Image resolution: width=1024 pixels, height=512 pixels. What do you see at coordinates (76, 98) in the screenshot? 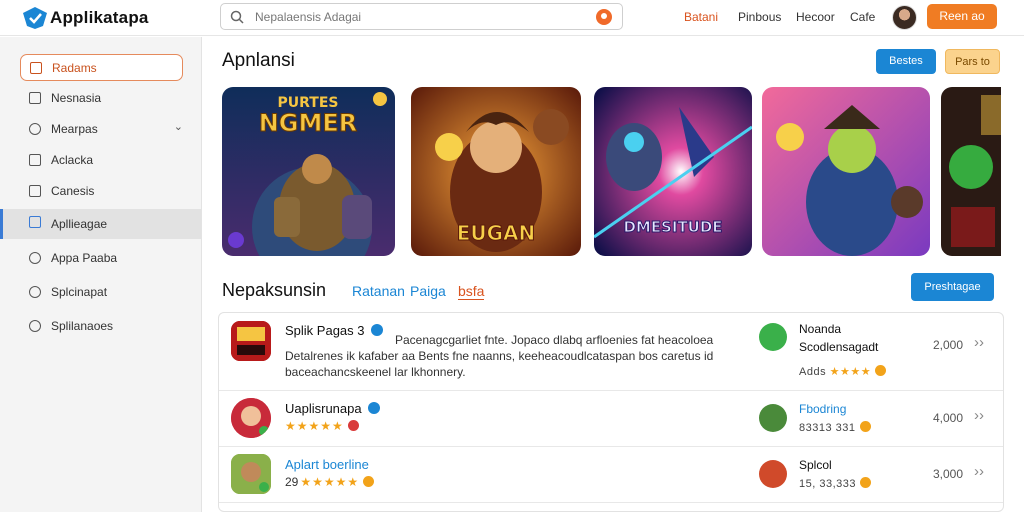
I see `sidebar-item-label: Nesnasia` at bounding box center [76, 98].